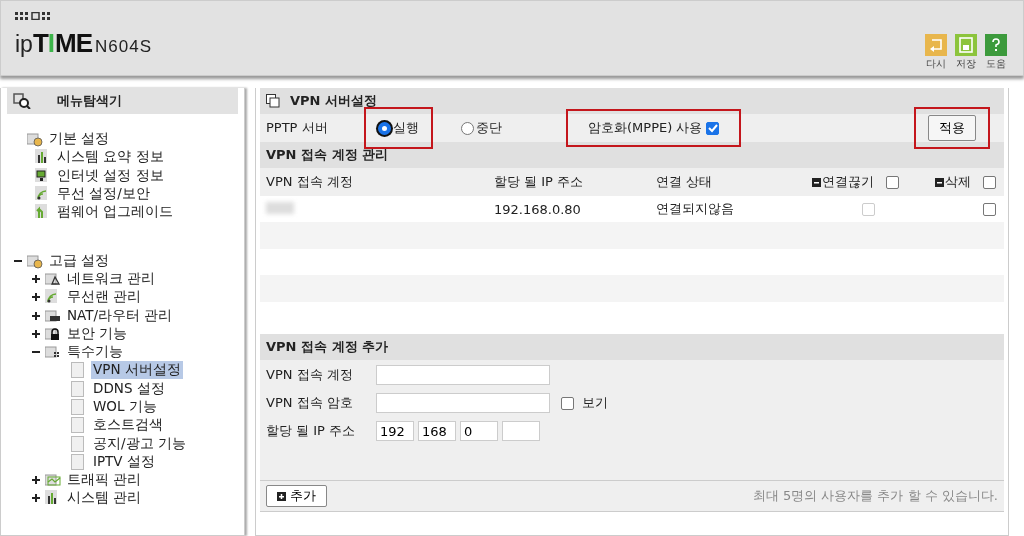 The image size is (1024, 536). Describe the element at coordinates (115, 212) in the screenshot. I see `menu-item: 펌웨어 업그레이드` at that location.